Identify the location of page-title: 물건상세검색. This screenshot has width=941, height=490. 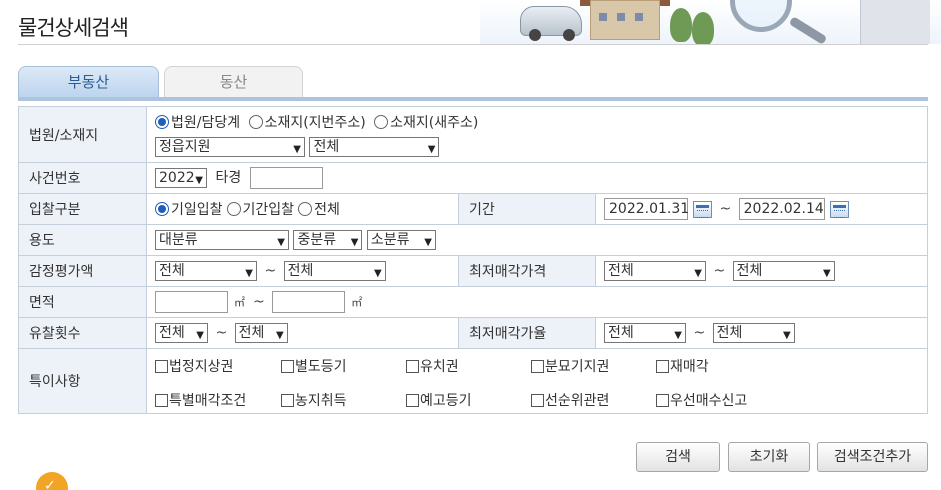
(73, 28).